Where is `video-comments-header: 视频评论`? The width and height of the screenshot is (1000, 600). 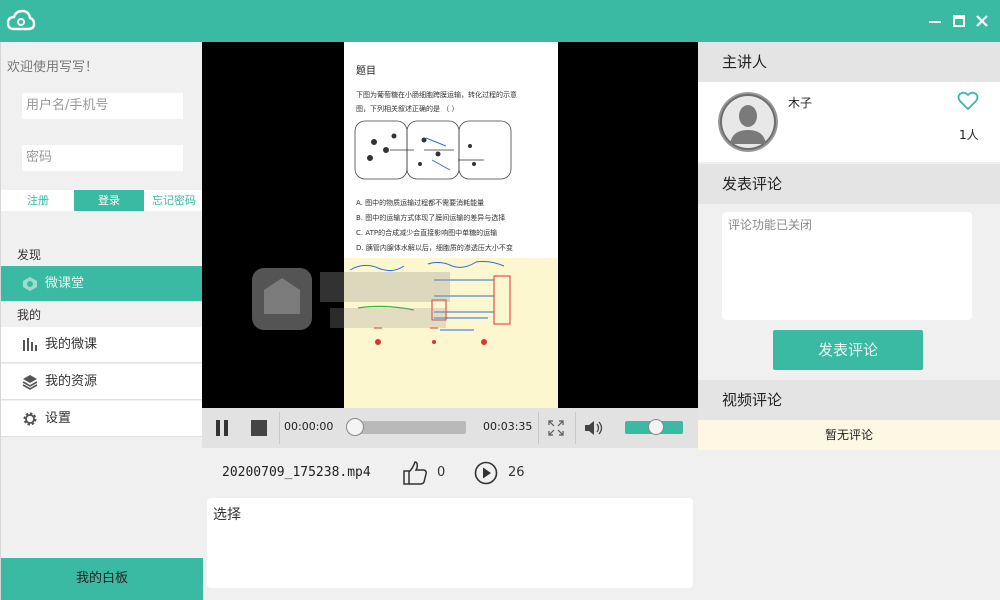
video-comments-header: 视频评论 is located at coordinates (849, 400).